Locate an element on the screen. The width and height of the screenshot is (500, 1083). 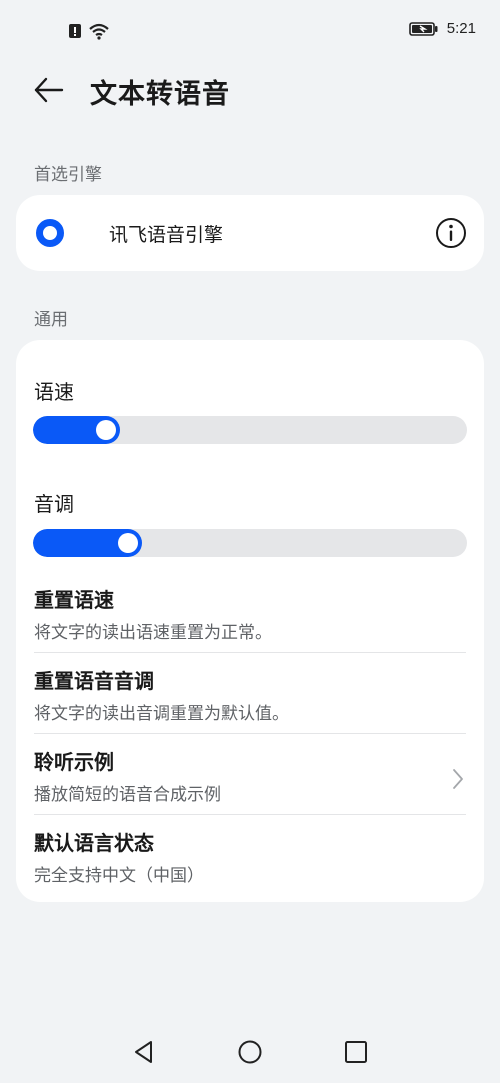
status-icons-right: 5:21 is located at coordinates (442, 28).